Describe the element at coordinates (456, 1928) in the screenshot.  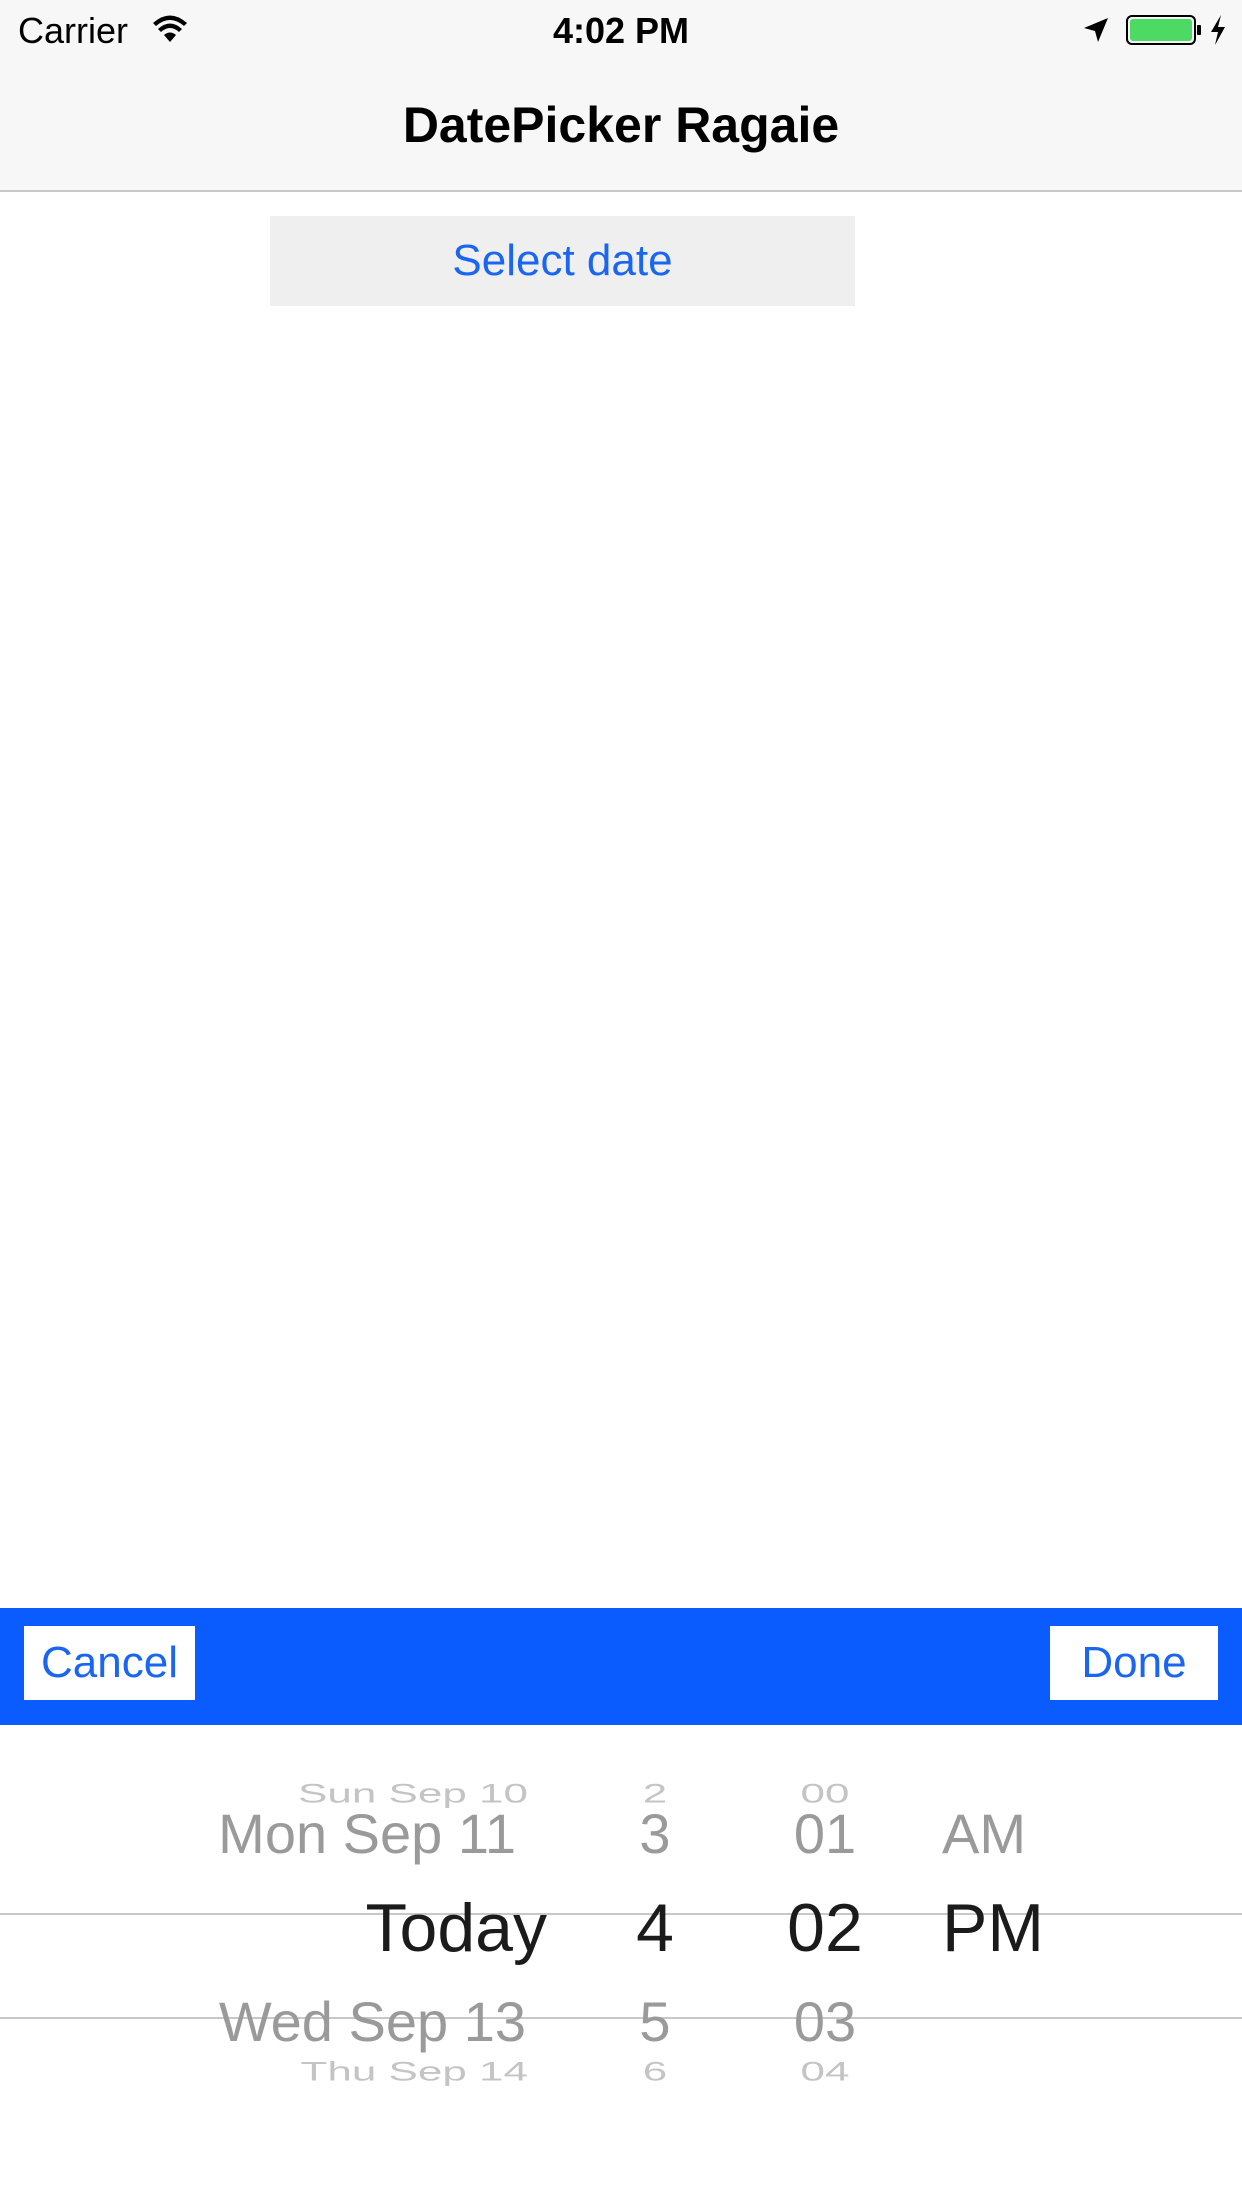
I see `date-row-selected: Today` at that location.